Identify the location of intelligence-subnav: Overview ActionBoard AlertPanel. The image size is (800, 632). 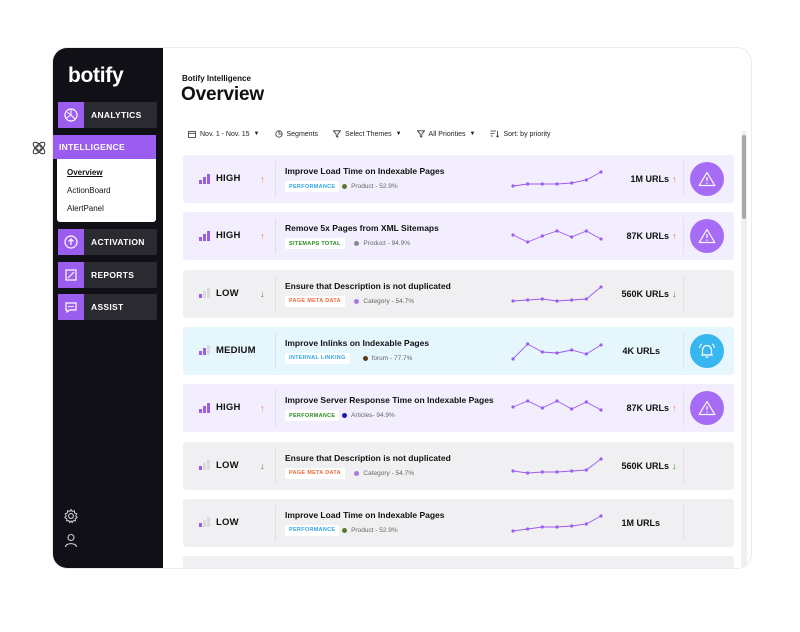
(106, 190).